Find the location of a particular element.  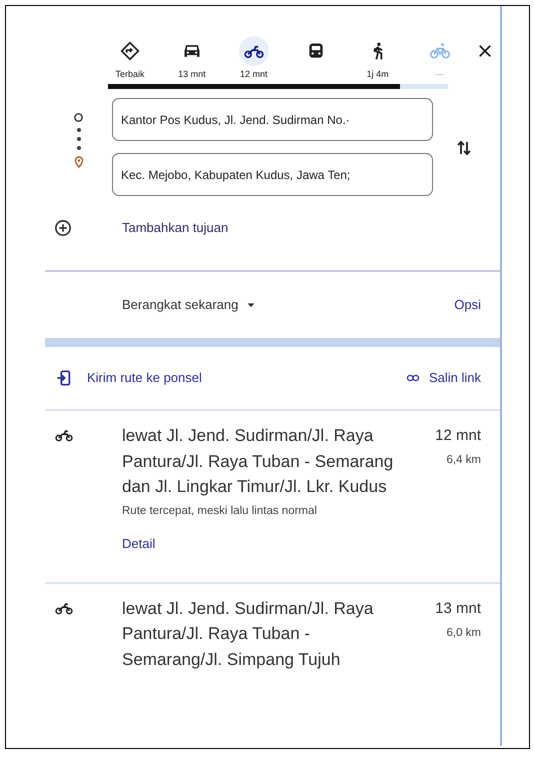

swap-arrows-icon is located at coordinates (464, 148).